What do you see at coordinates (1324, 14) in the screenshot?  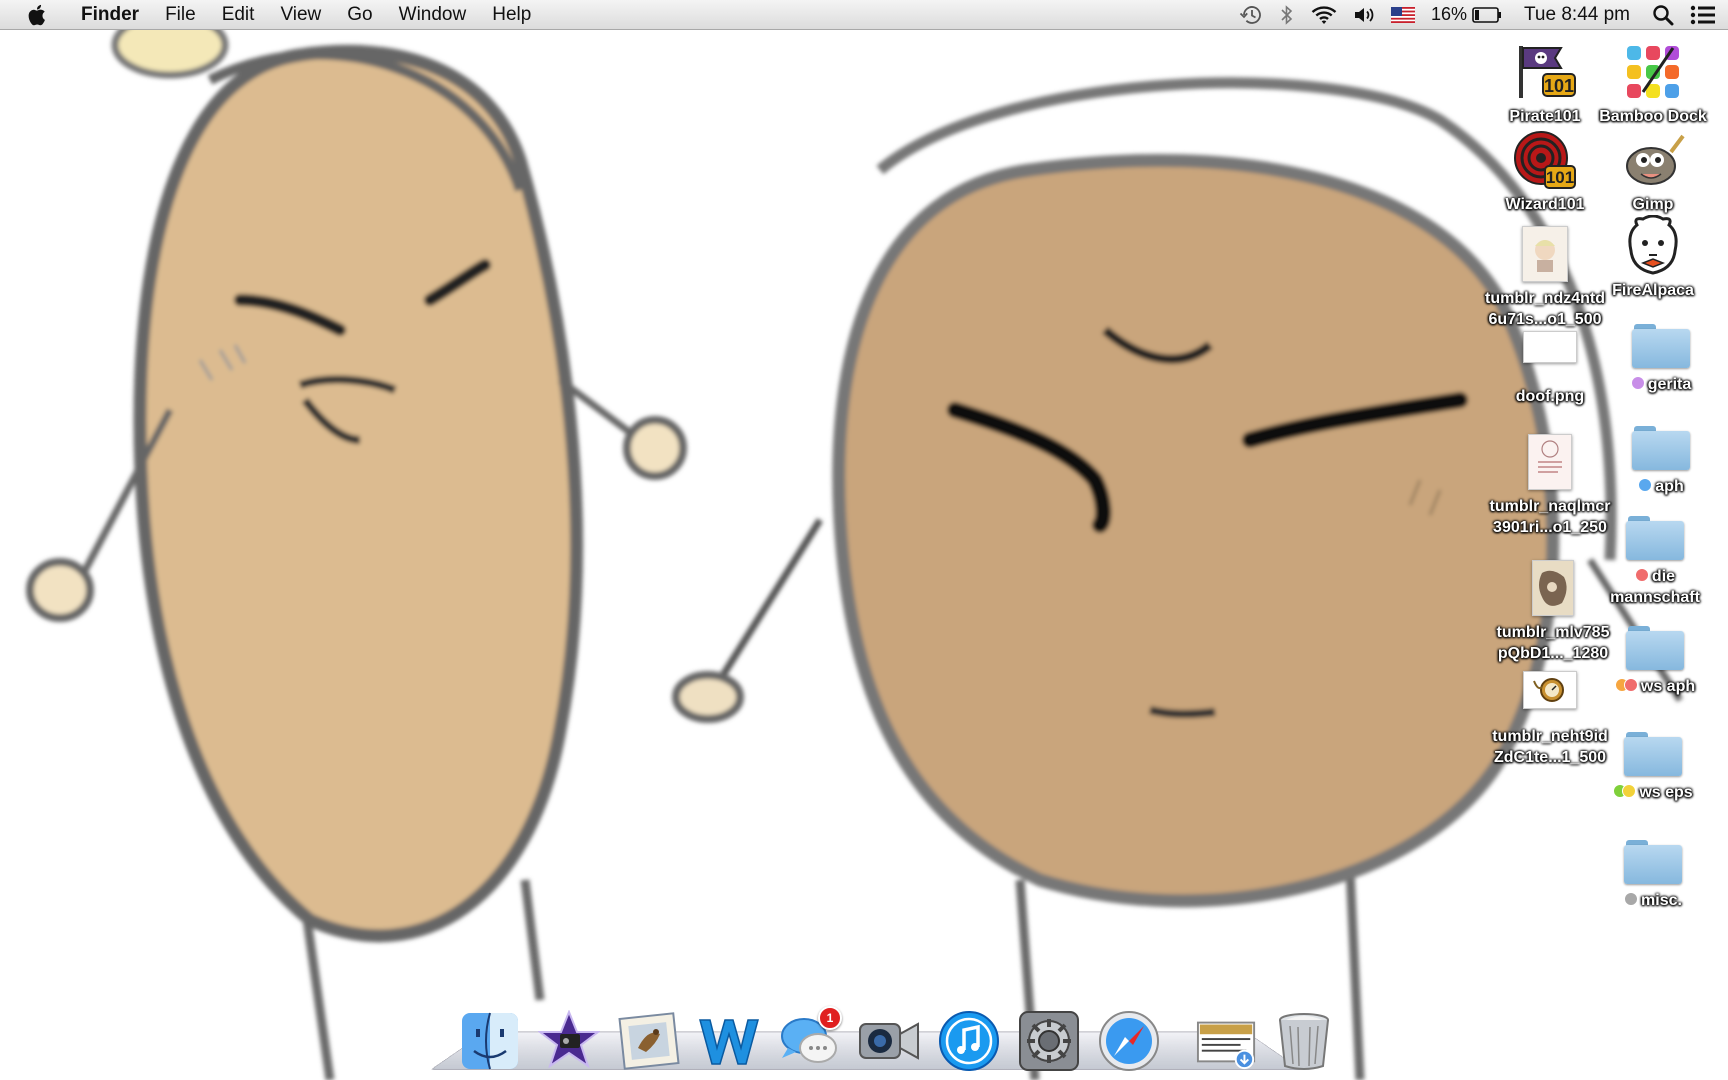 I see `wifi-icon` at bounding box center [1324, 14].